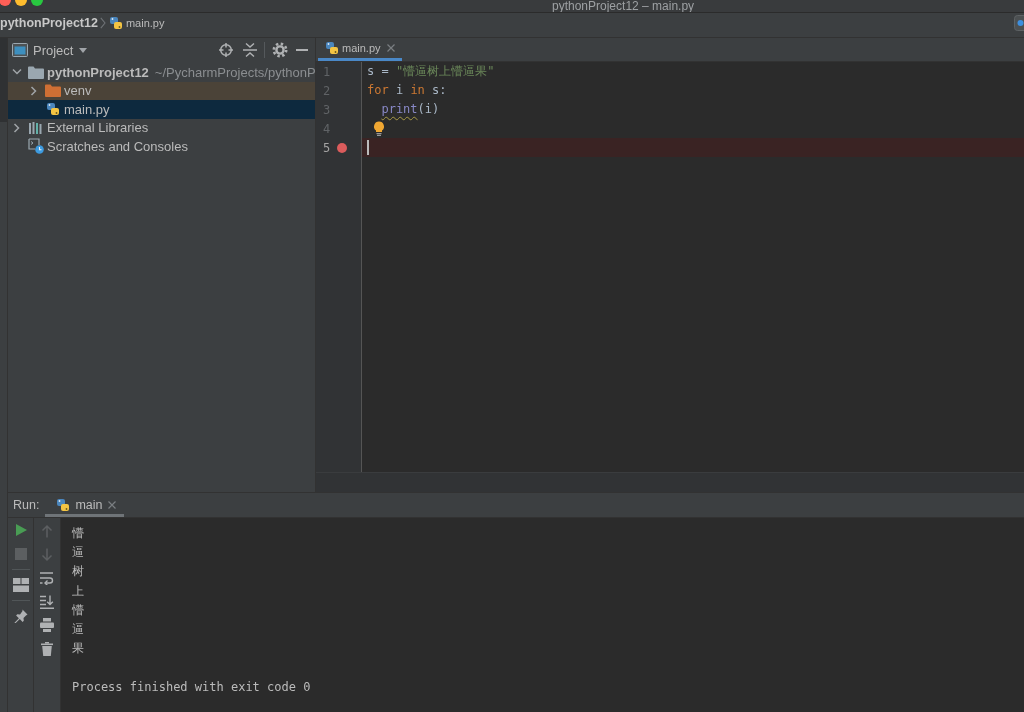 The width and height of the screenshot is (1024, 712). I want to click on code-line: print(i), so click(410, 109).